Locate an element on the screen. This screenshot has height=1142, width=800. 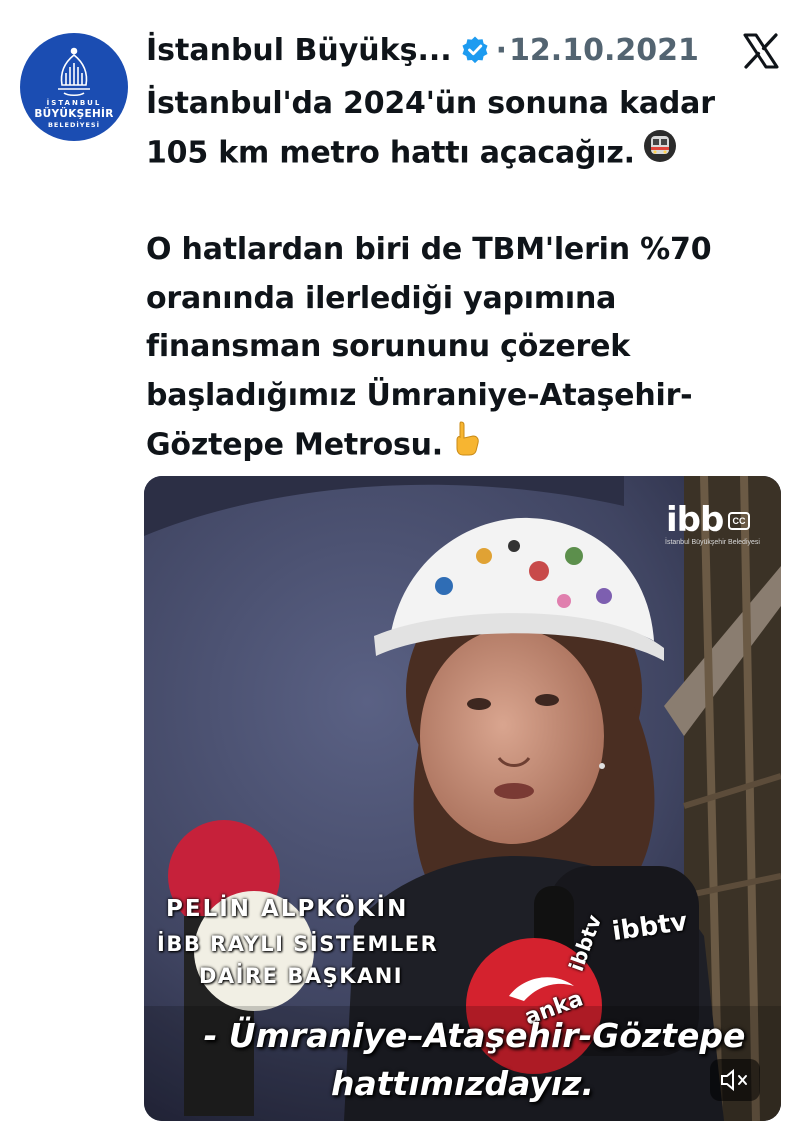
tweet-line-2-text: 105 km metro hattı açacağız. is located at coordinates (390, 152).